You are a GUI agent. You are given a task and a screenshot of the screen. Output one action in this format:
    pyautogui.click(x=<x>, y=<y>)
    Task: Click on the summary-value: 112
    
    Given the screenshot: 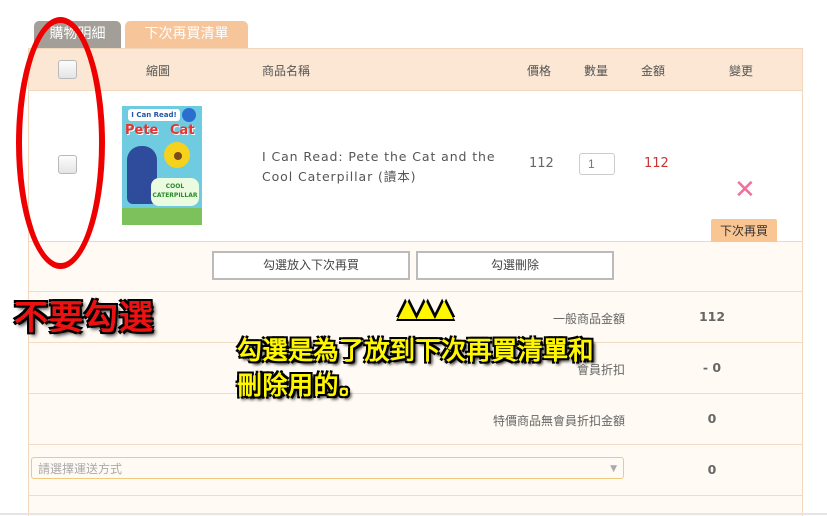 What is the action you would take?
    pyautogui.click(x=712, y=316)
    